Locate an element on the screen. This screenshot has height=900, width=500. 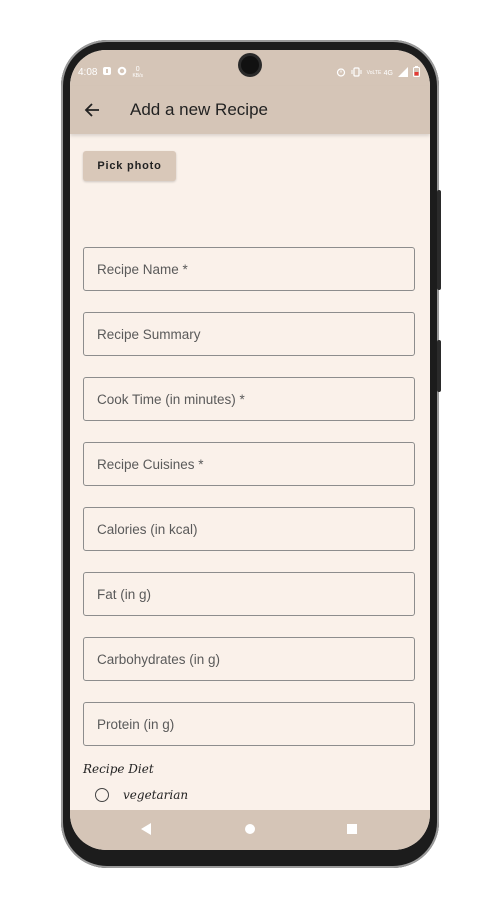
field-label: Protein (in g) is located at coordinates (136, 724).